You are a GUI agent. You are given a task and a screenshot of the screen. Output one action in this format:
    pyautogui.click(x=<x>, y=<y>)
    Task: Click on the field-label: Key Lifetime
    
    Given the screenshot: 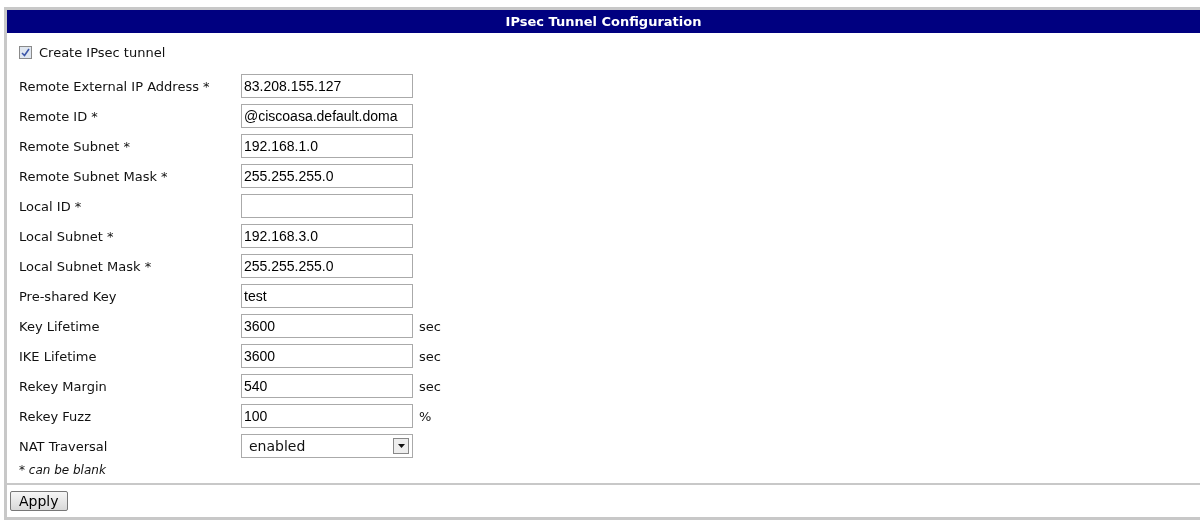 What is the action you would take?
    pyautogui.click(x=60, y=326)
    